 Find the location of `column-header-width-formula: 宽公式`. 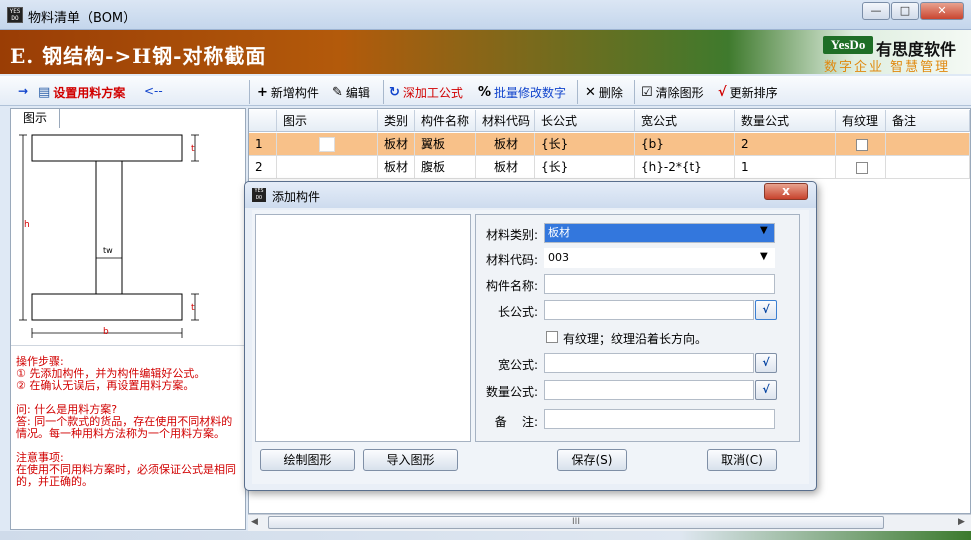

column-header-width-formula: 宽公式 is located at coordinates (685, 121).